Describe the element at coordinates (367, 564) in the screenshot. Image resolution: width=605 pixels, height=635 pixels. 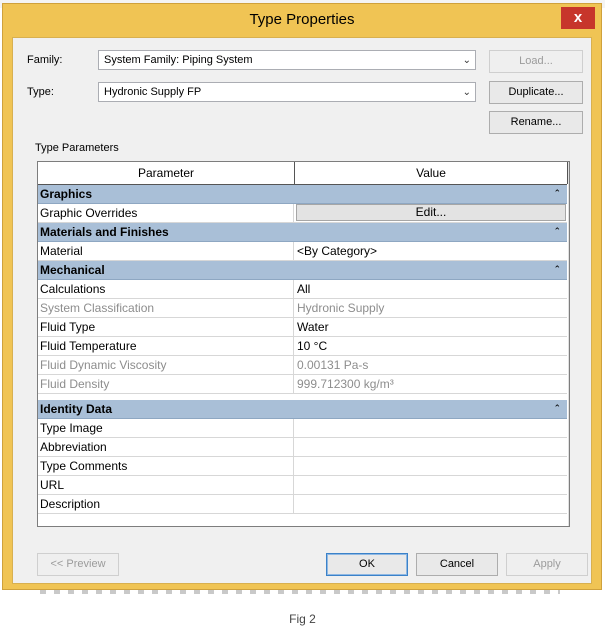
I see `ok-button: OK` at that location.